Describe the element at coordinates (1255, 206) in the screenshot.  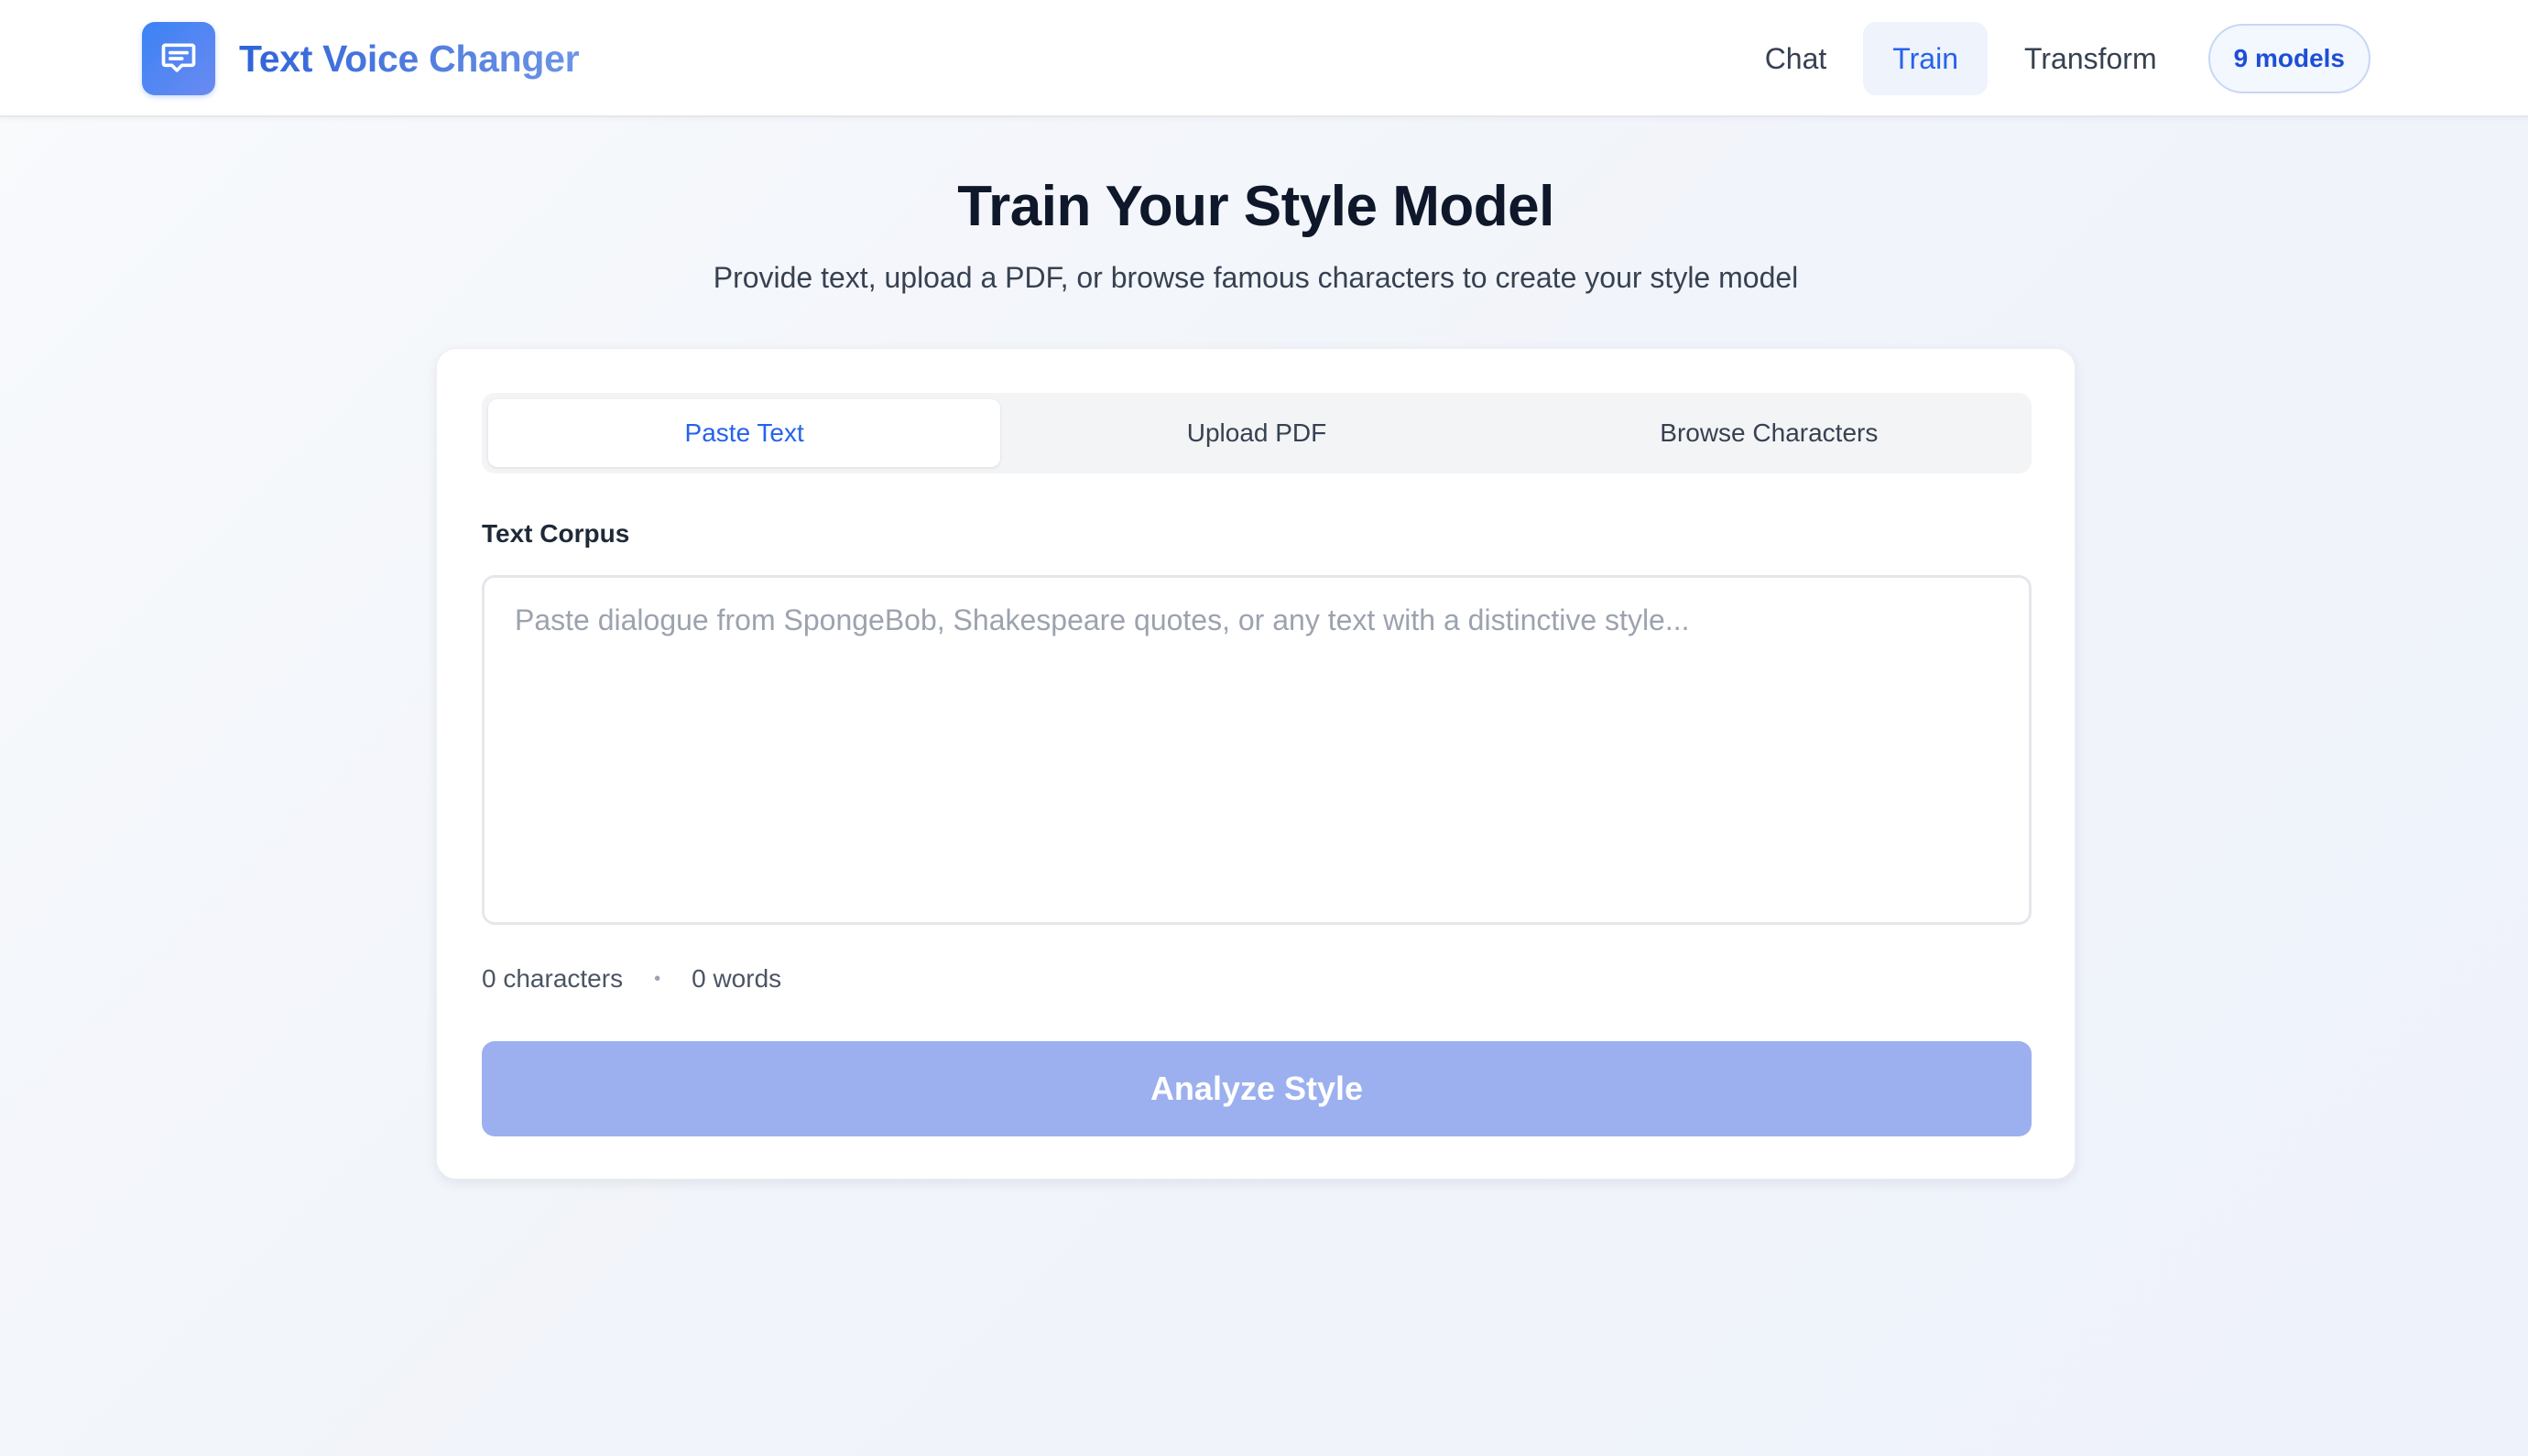
I see `page-title: Train Your Style Model` at that location.